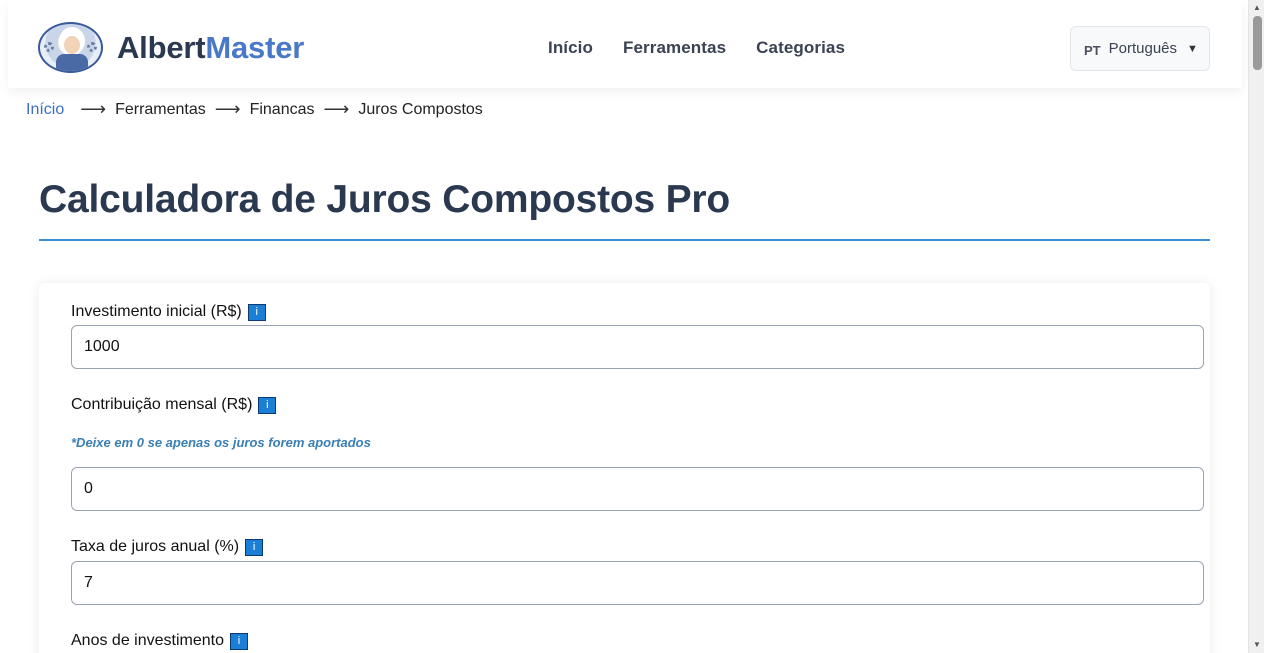  Describe the element at coordinates (45, 110) in the screenshot. I see `breadcrumb-inicio: Início` at that location.